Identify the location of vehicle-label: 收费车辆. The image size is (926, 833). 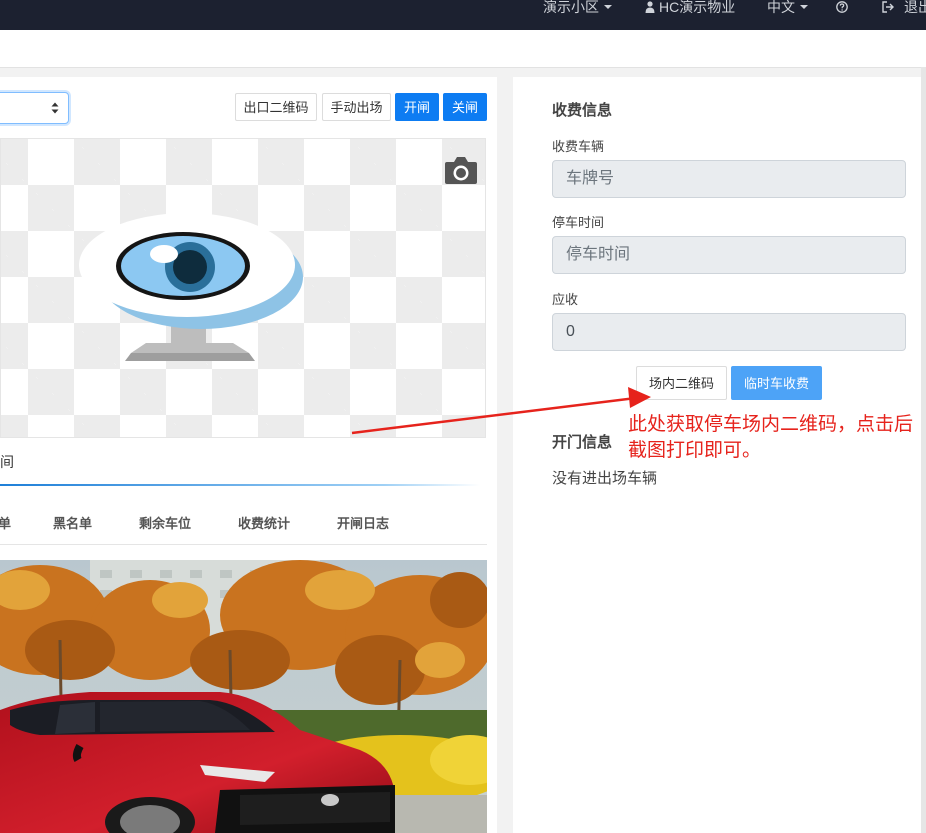
(578, 146).